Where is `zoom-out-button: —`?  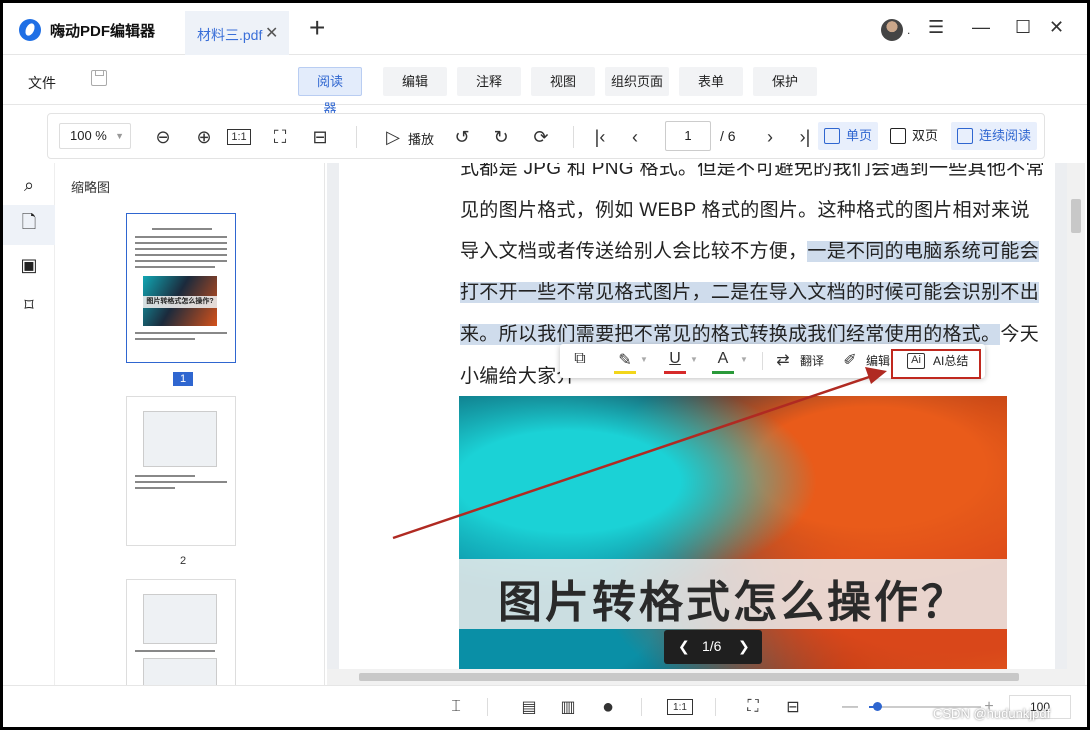 zoom-out-button: — is located at coordinates (850, 707).